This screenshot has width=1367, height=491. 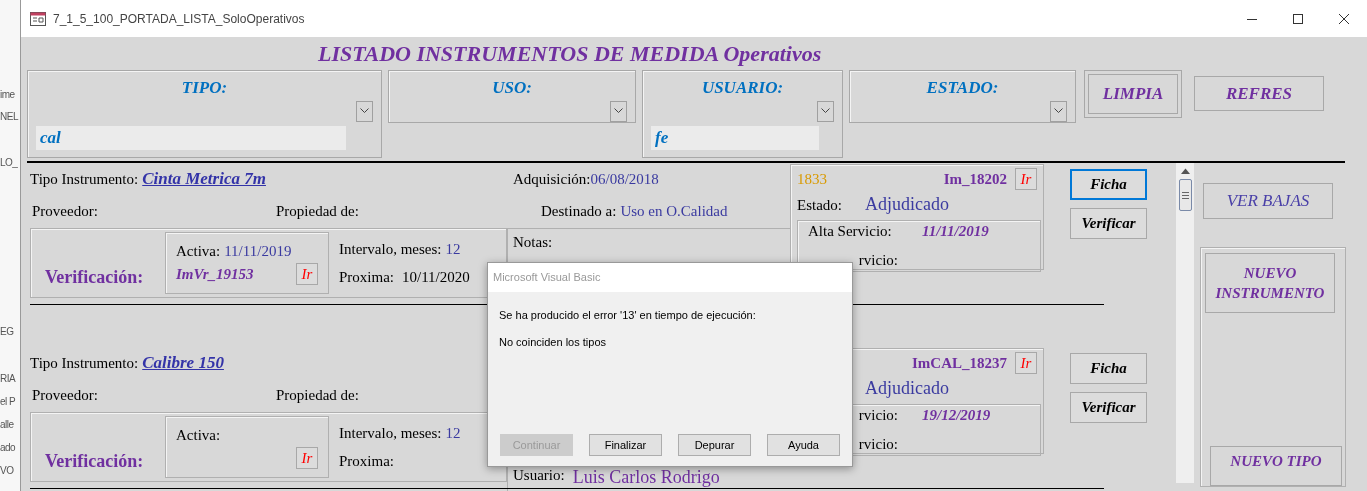 I want to click on background-text: ime, so click(x=8, y=95).